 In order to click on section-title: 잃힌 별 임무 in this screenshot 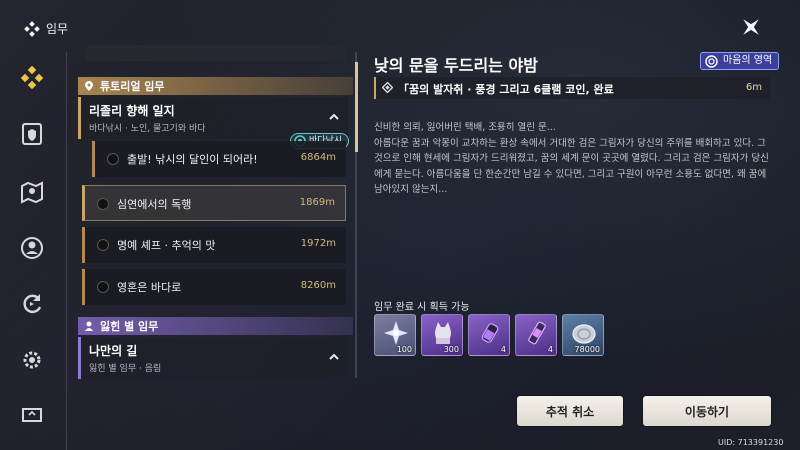, I will do `click(129, 326)`.